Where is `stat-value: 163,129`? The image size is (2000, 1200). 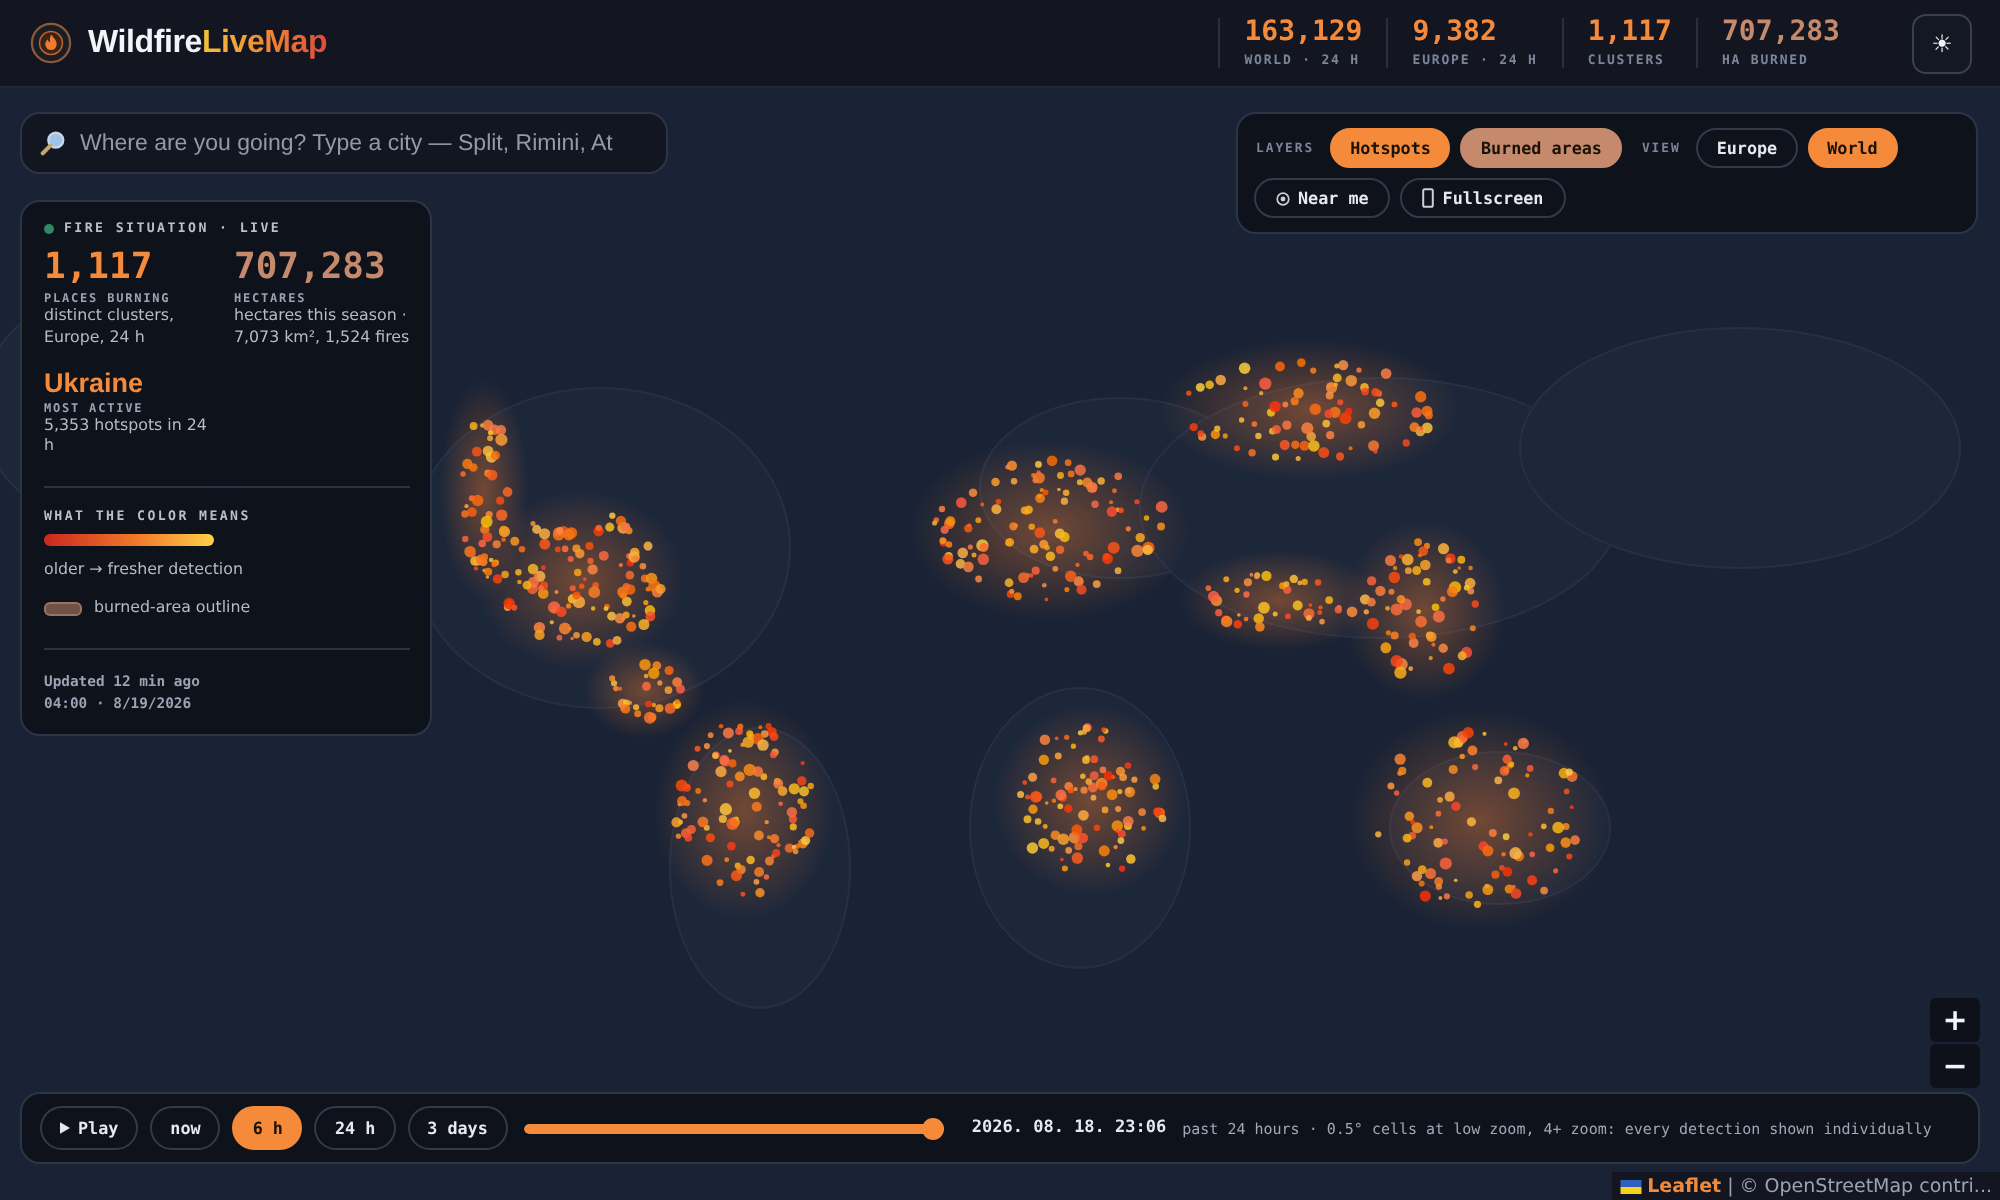 stat-value: 163,129 is located at coordinates (1303, 33).